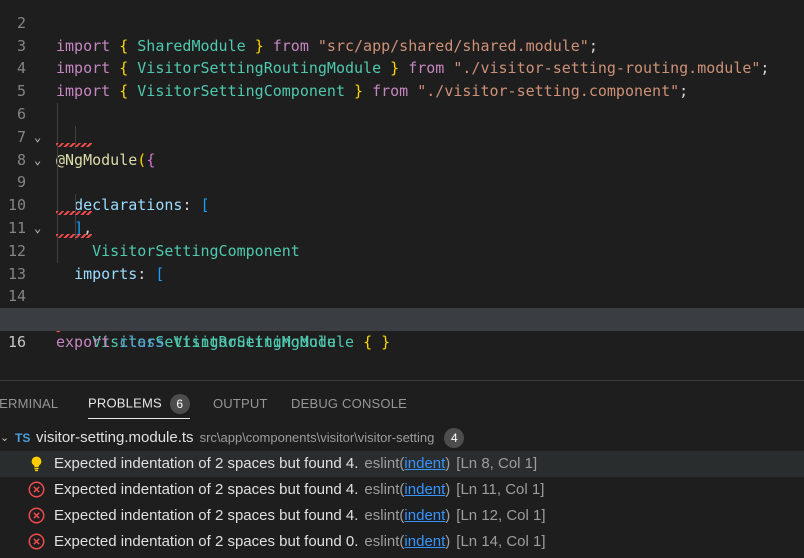 Image resolution: width=804 pixels, height=558 pixels. Describe the element at coordinates (16, 341) in the screenshot. I see `line-number: 16` at that location.